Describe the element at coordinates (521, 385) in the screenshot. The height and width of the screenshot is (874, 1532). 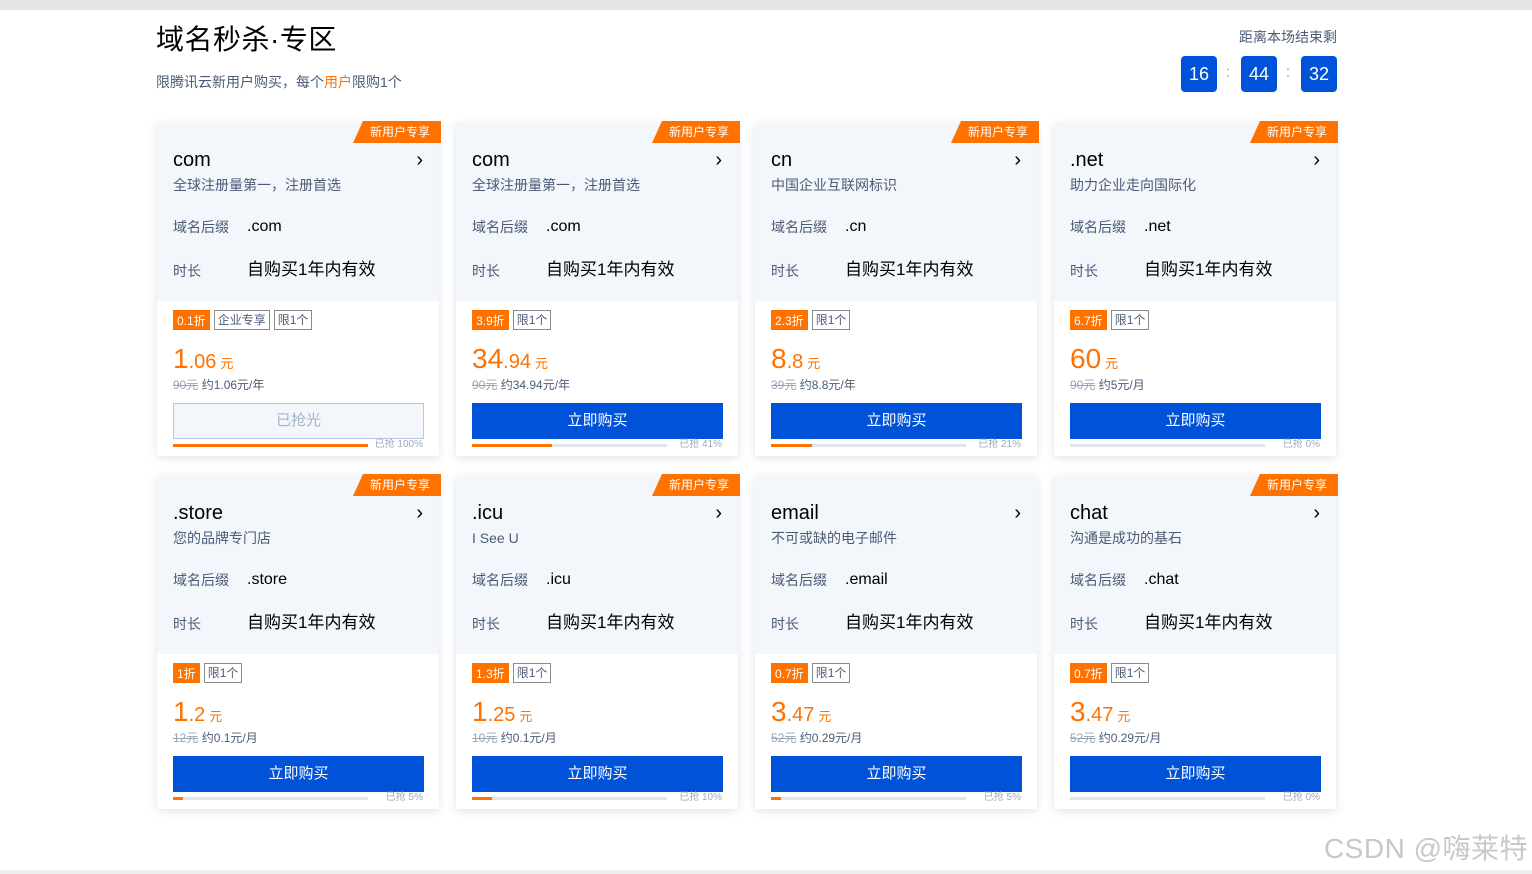
I see `original-price: 90元 约34.94元/年` at that location.